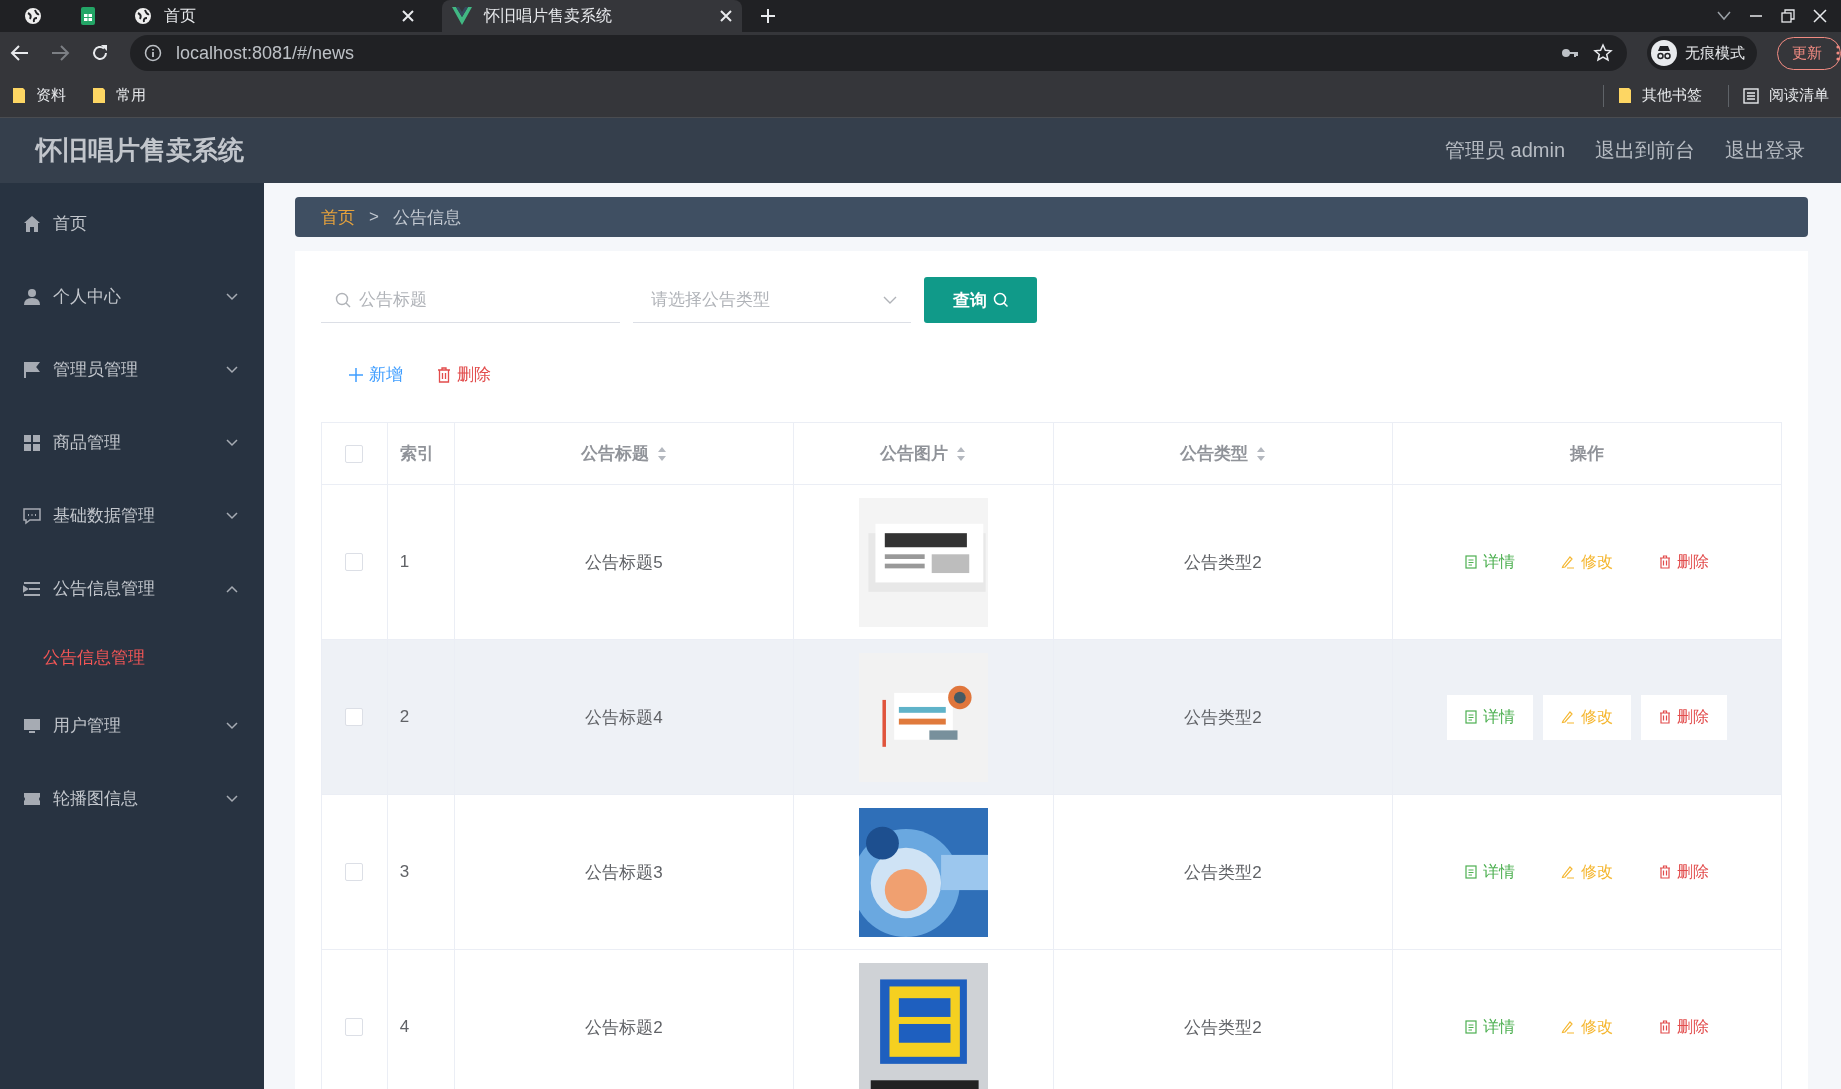  Describe the element at coordinates (1570, 53) in the screenshot. I see `key-icon` at that location.